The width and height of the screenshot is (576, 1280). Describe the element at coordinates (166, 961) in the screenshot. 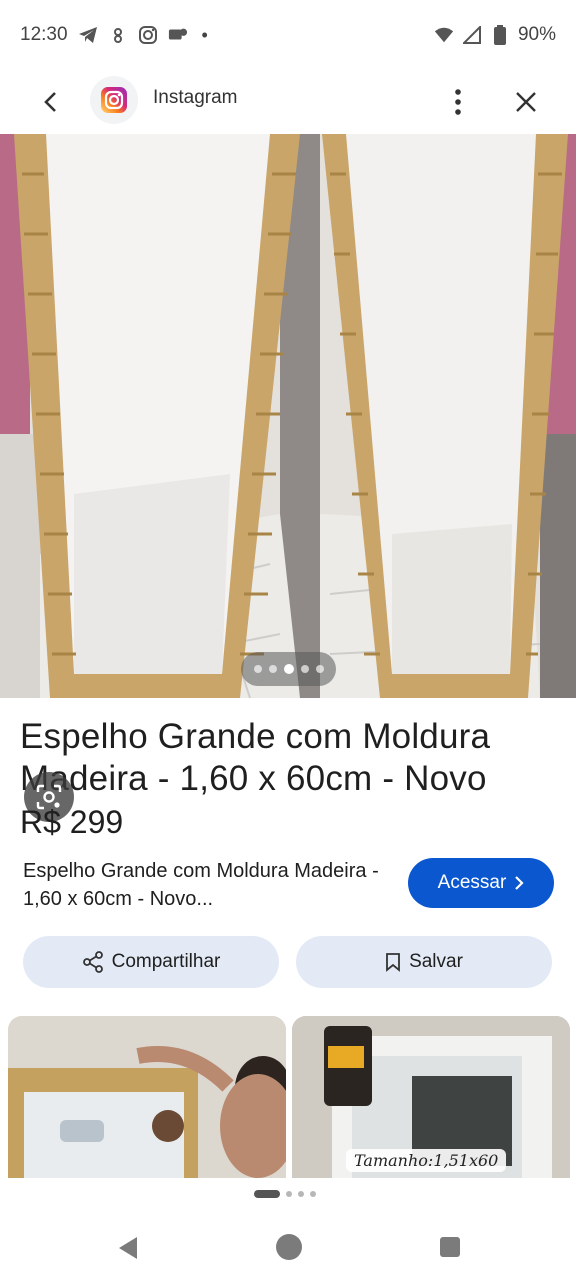

I see `share-label: Compartilhar` at that location.